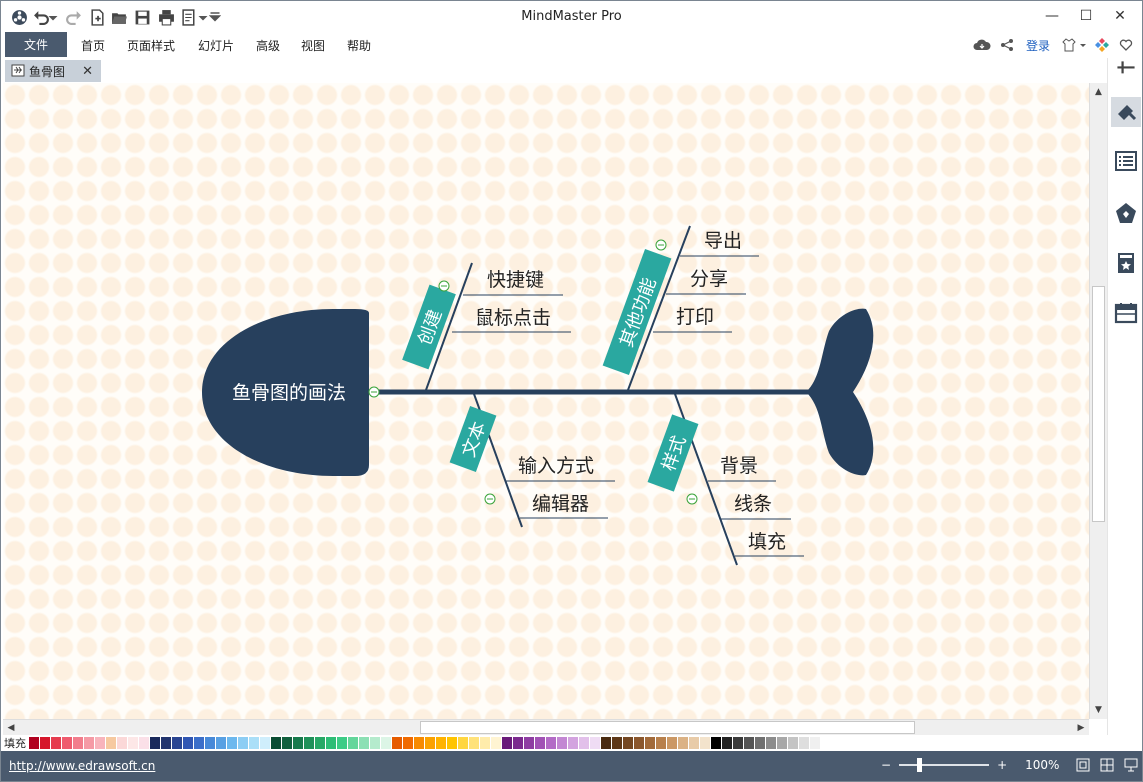 This screenshot has width=1143, height=782. What do you see at coordinates (1102, 45) in the screenshot?
I see `apps-icon` at bounding box center [1102, 45].